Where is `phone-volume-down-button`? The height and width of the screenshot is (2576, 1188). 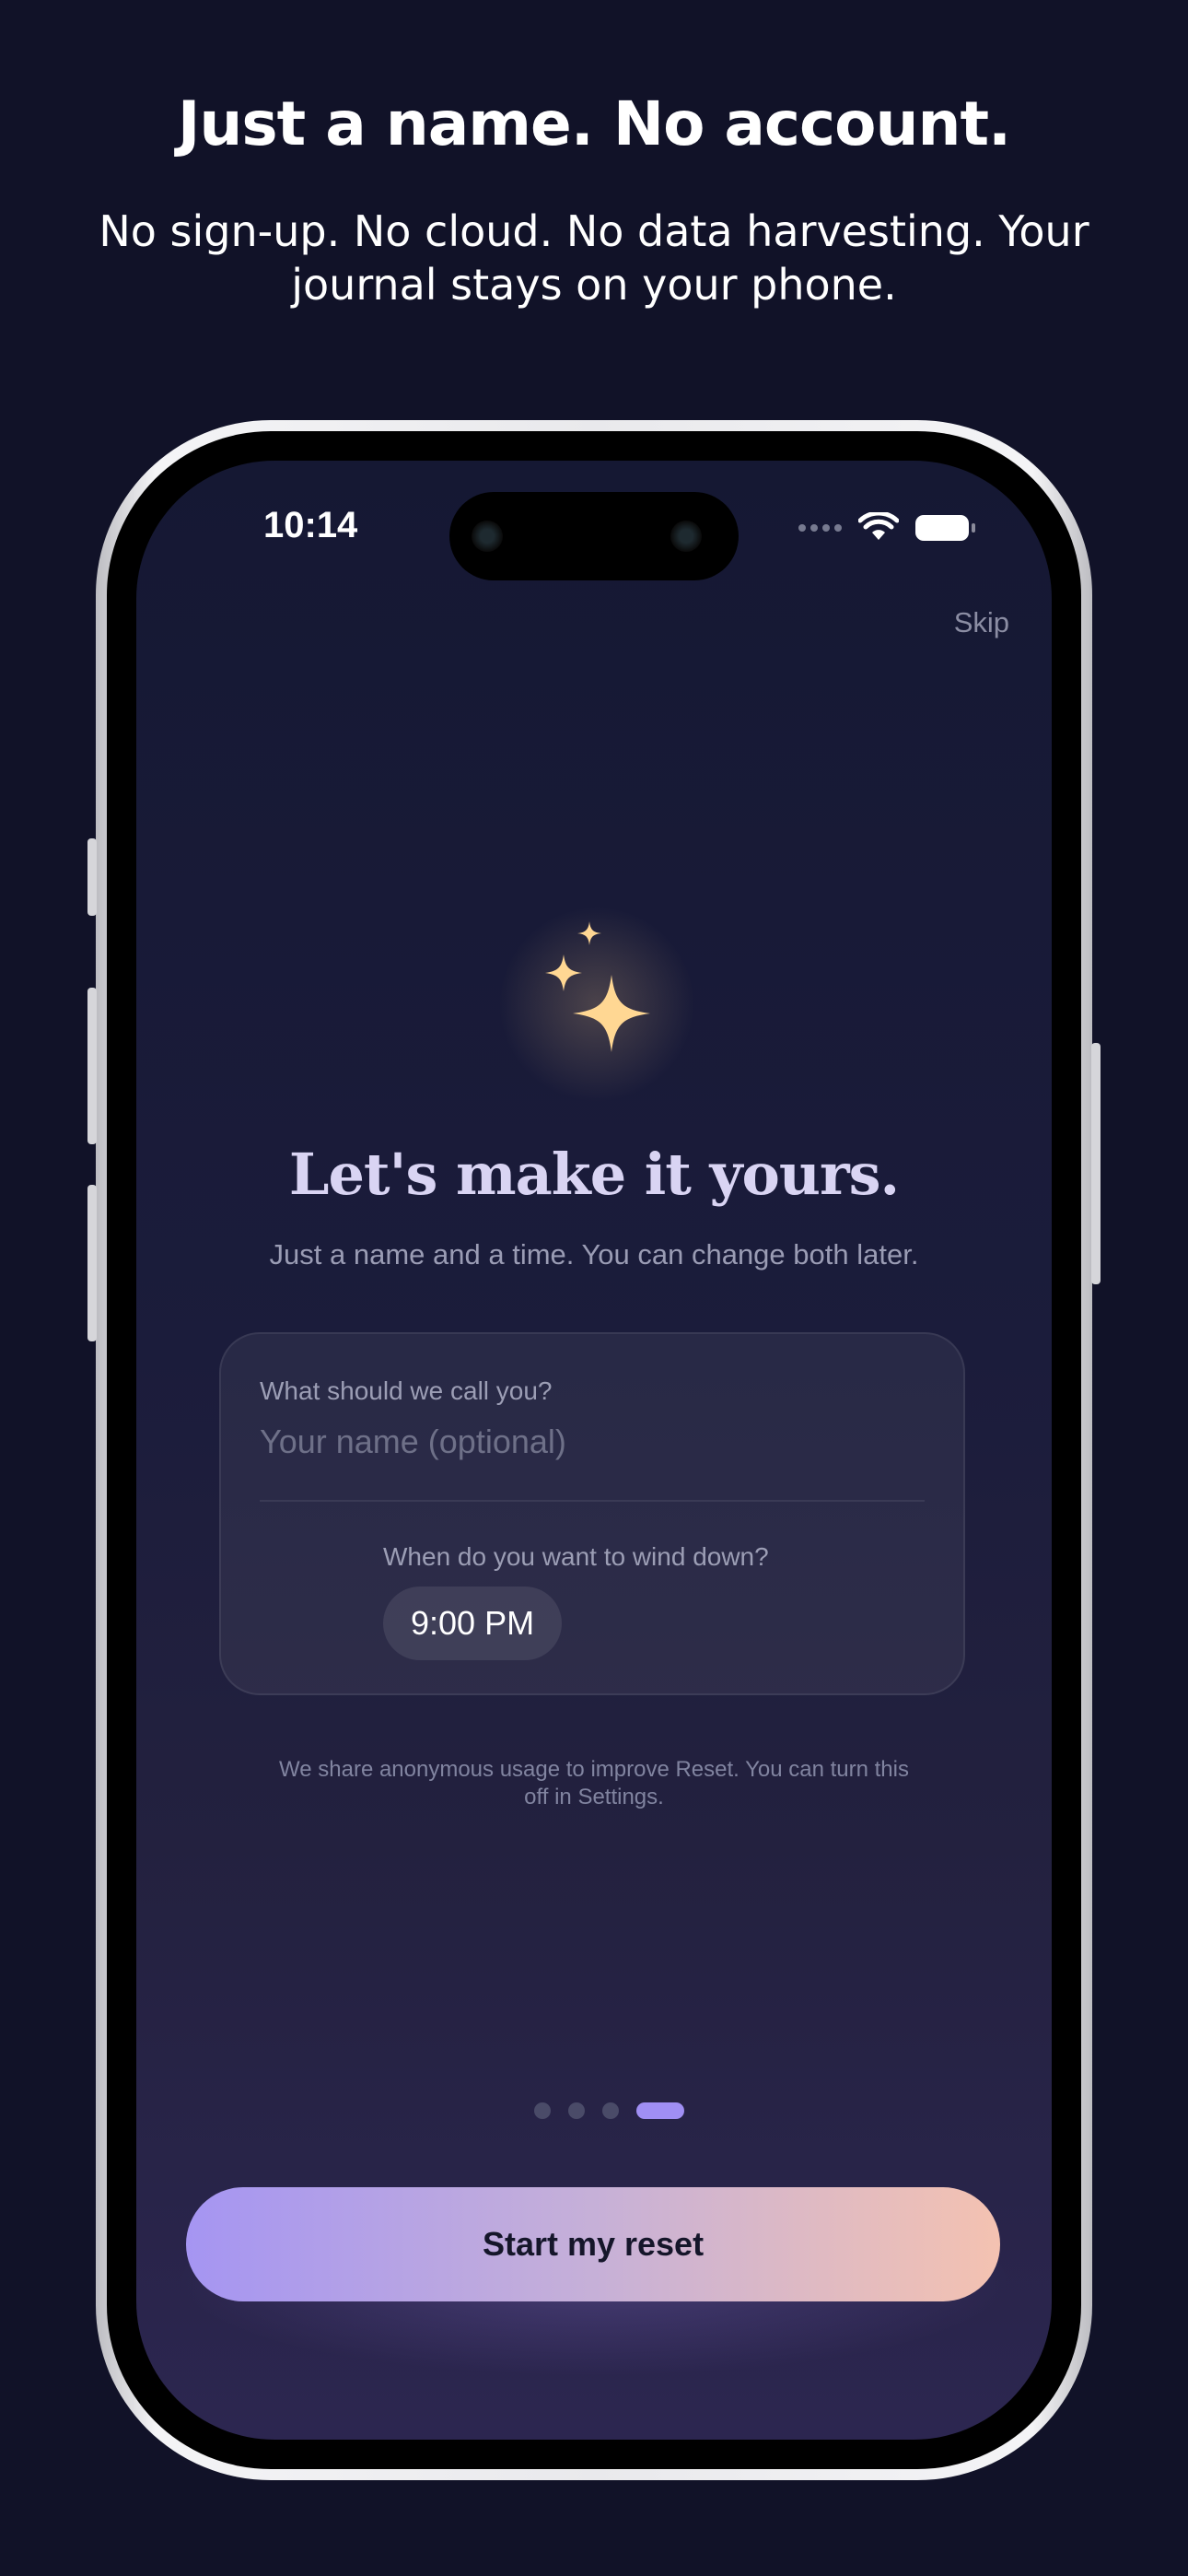
phone-volume-down-button is located at coordinates (92, 1263).